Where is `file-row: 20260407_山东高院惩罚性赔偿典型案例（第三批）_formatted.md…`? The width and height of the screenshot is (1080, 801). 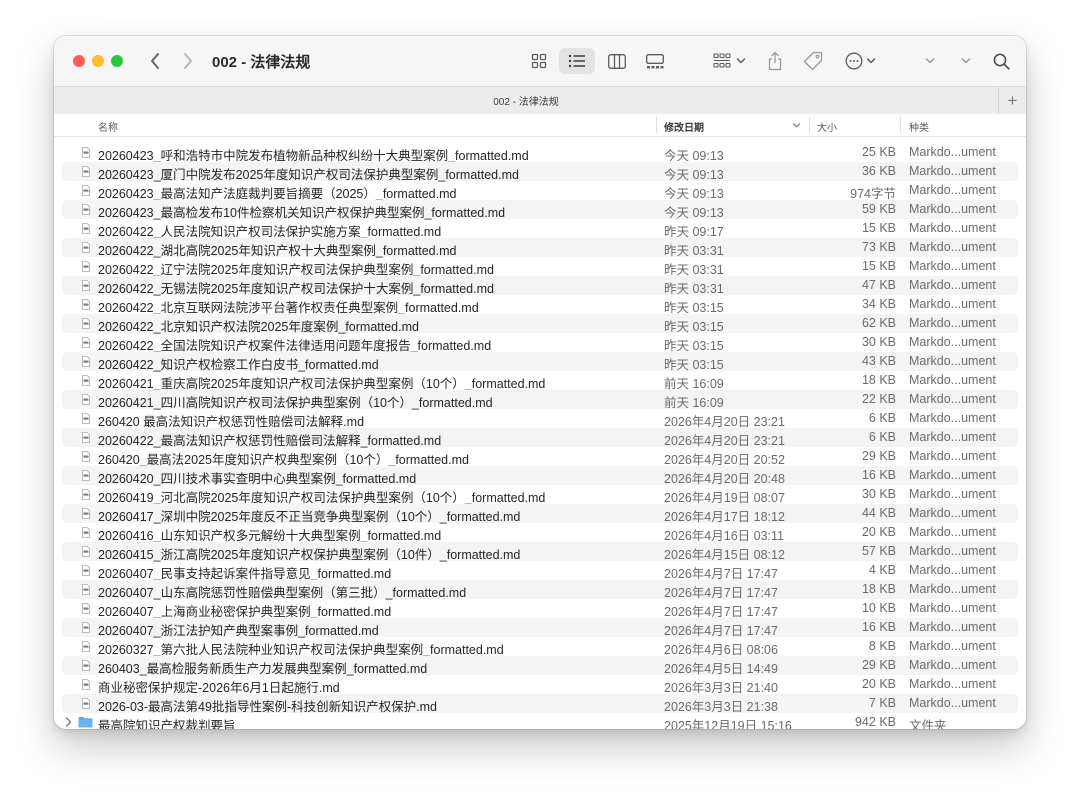 file-row: 20260407_山东高院惩罚性赔偿典型案例（第三批）_formatted.md… is located at coordinates (540, 590).